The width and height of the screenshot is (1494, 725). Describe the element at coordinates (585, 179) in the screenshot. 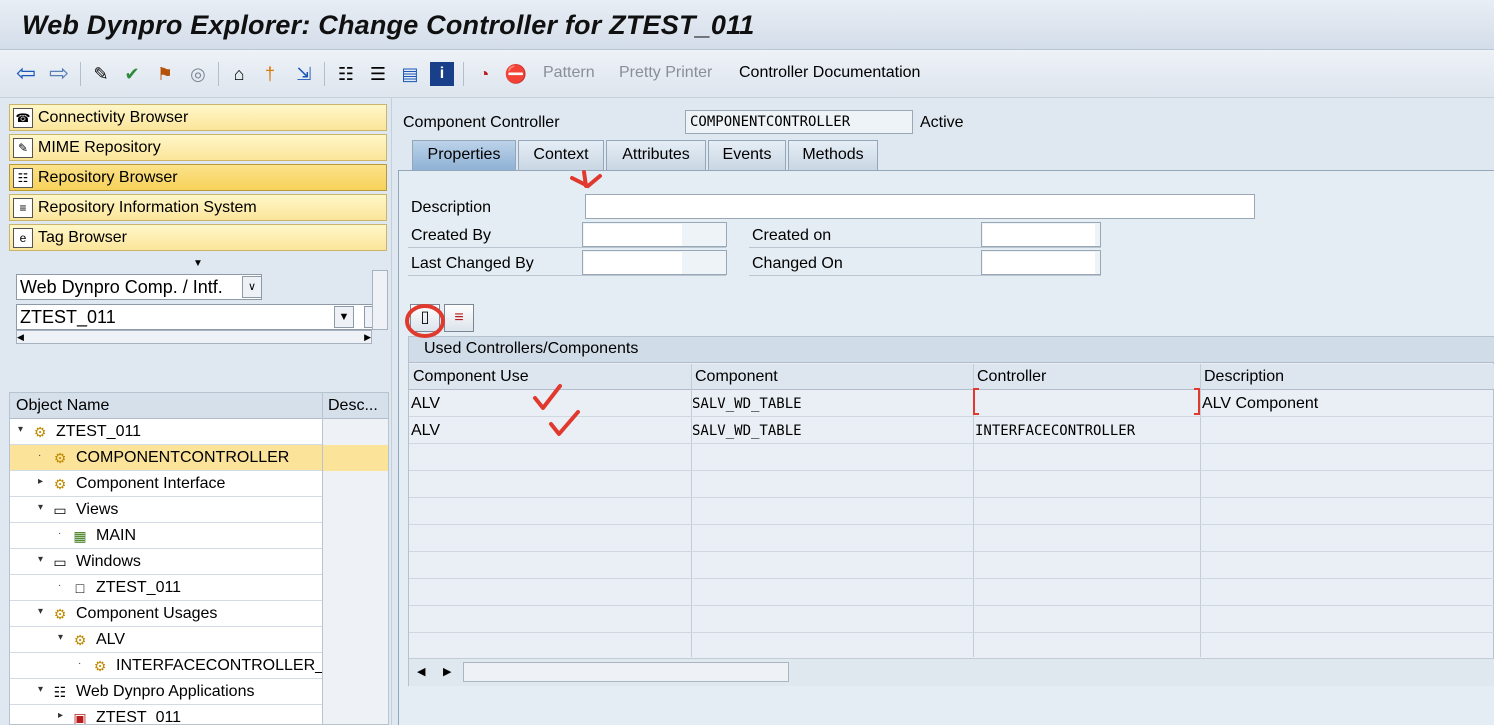

I see `red-arrow-stem-annotation` at that location.